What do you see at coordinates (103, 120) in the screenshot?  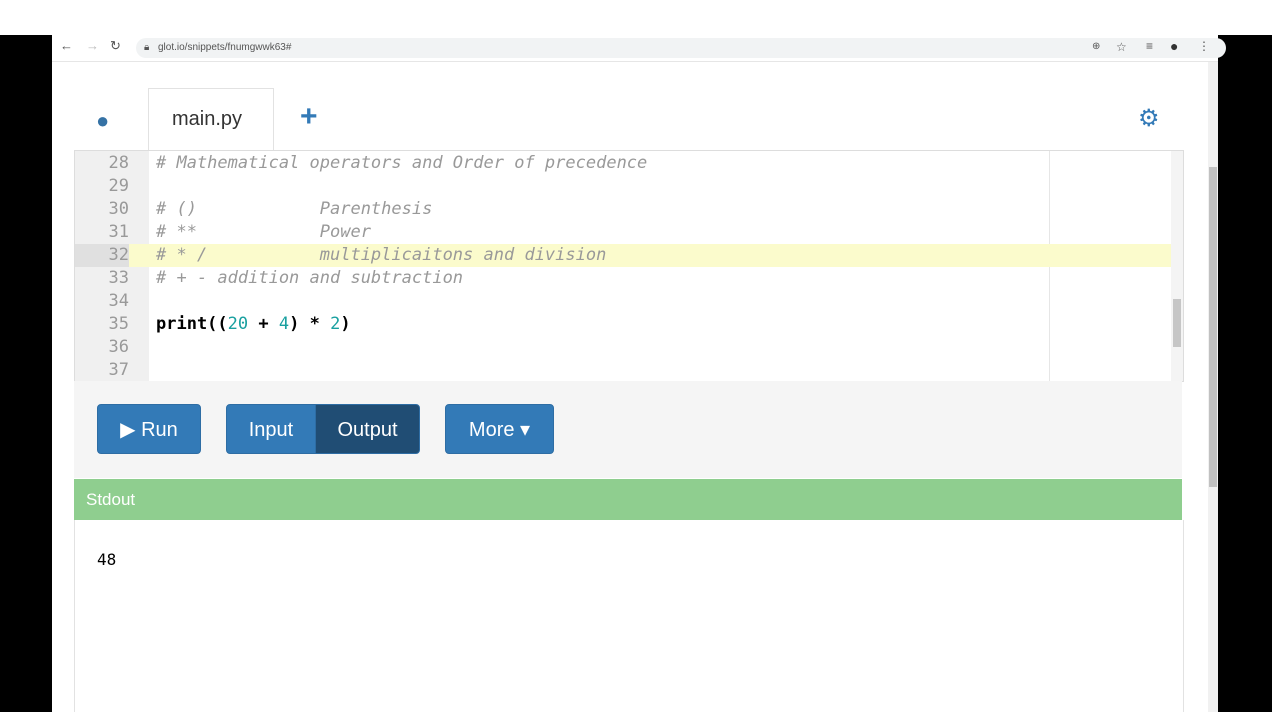 I see `python-logo-icon: ●` at bounding box center [103, 120].